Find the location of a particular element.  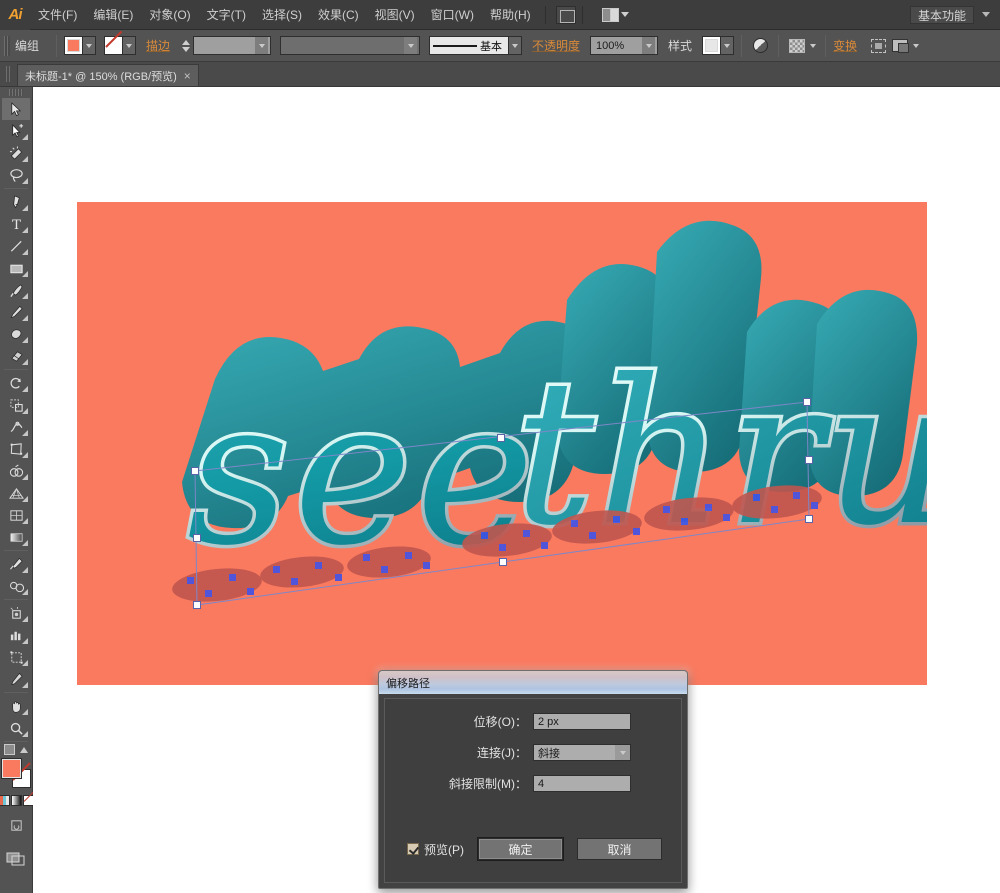

stroke-swatch-group is located at coordinates (120, 45).